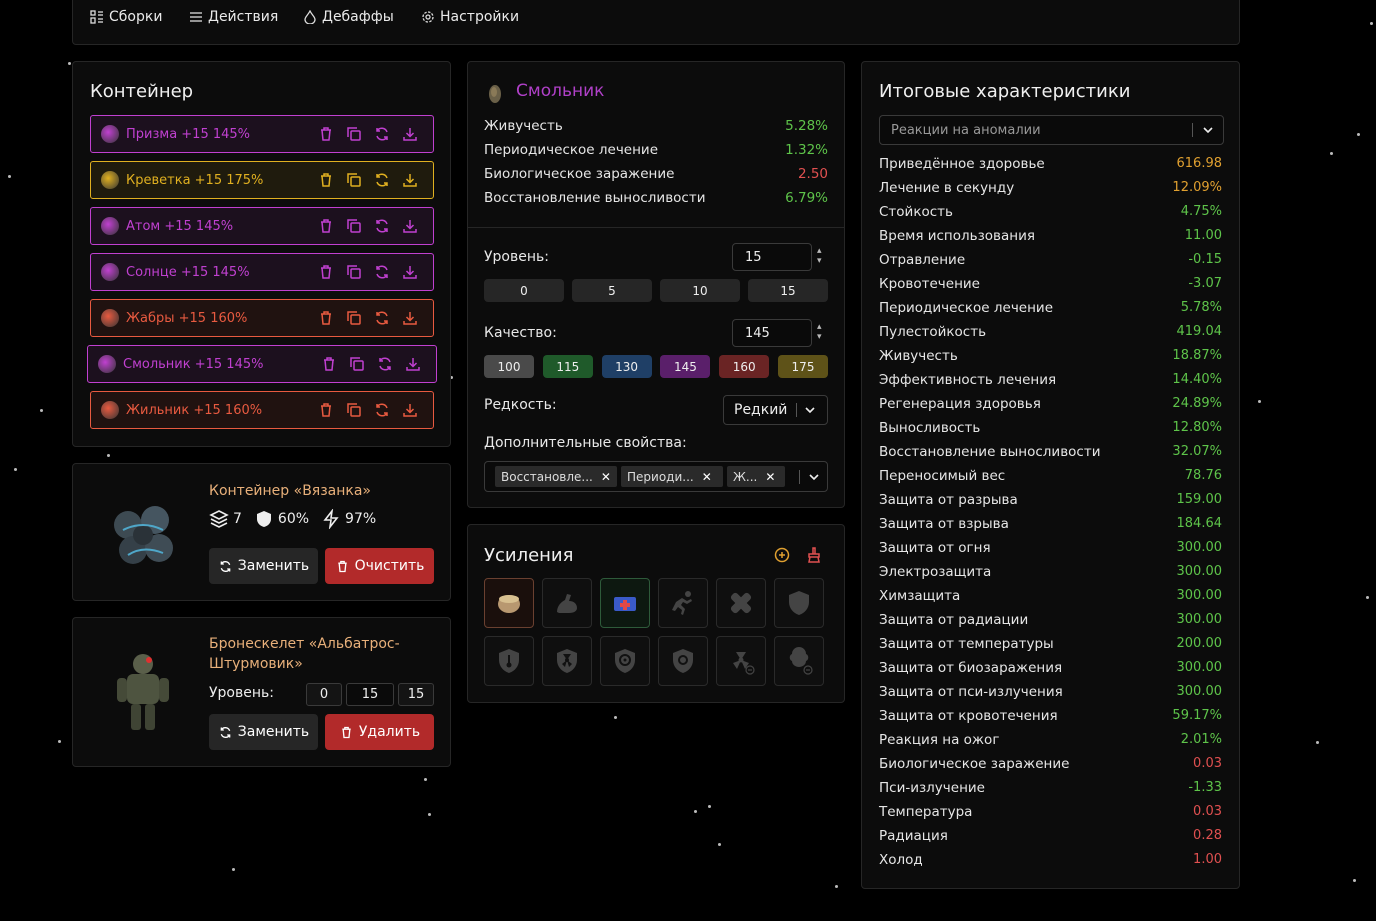  I want to click on total-stat-name: Биологическое заражение, so click(974, 764).